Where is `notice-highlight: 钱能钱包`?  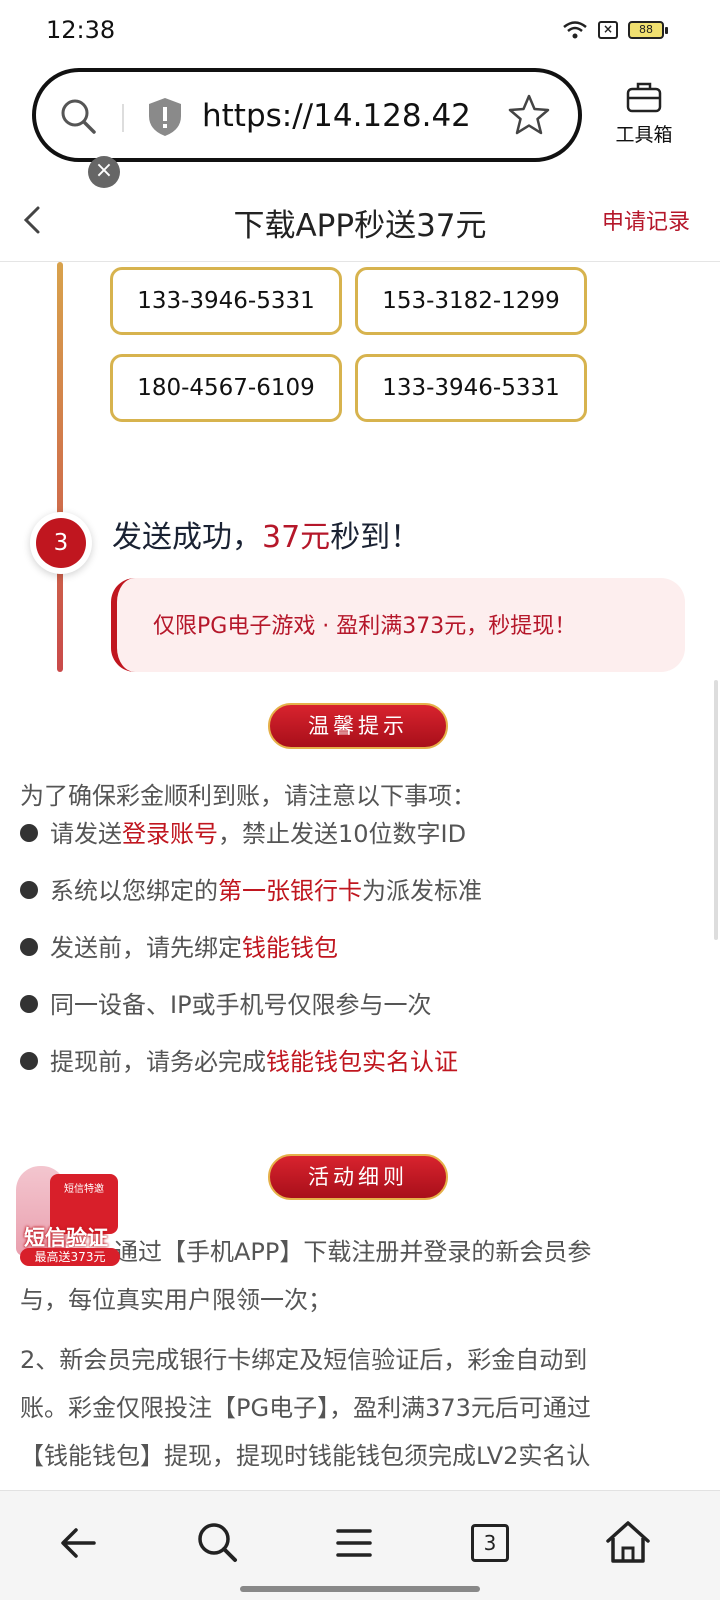 notice-highlight: 钱能钱包 is located at coordinates (290, 948).